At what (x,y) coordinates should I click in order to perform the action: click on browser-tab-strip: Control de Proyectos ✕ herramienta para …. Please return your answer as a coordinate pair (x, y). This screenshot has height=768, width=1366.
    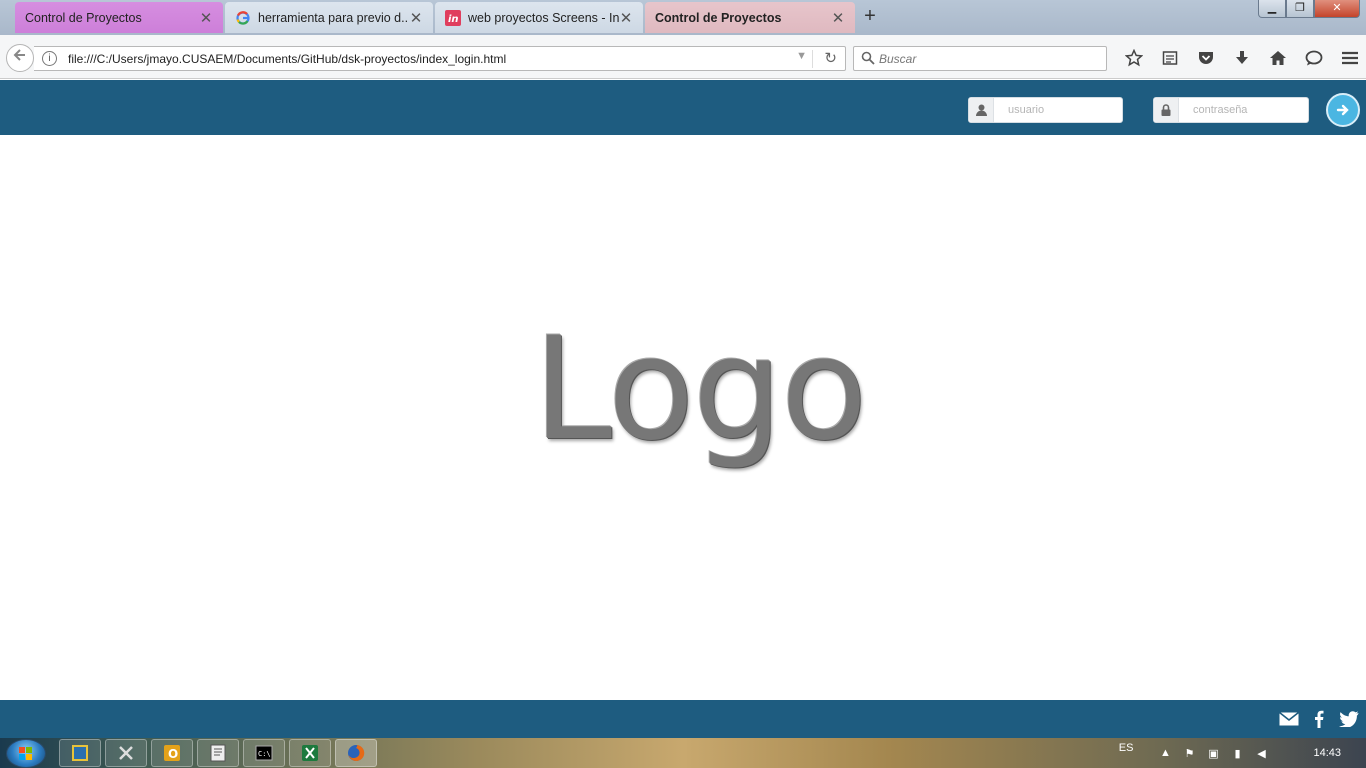
    Looking at the image, I should click on (683, 17).